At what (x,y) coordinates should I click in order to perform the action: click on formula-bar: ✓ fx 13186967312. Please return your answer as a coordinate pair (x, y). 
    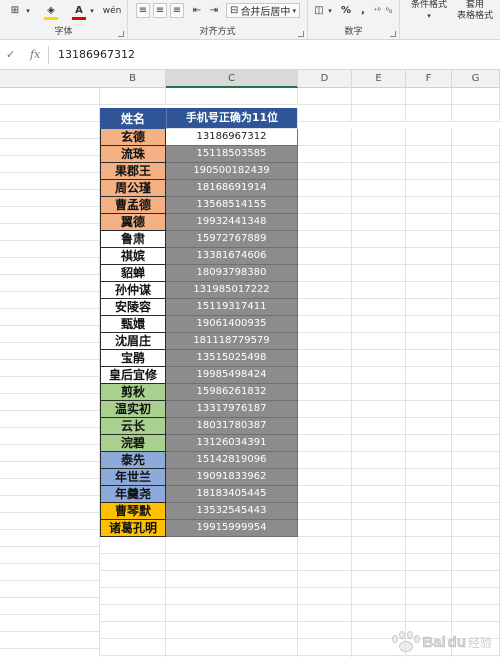
    Looking at the image, I should click on (250, 55).